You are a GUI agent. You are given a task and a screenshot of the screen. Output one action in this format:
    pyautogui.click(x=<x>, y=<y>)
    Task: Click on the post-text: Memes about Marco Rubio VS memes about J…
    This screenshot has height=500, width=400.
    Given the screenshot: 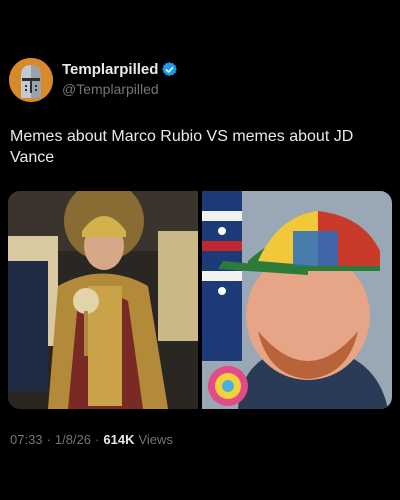 What is the action you would take?
    pyautogui.click(x=182, y=147)
    